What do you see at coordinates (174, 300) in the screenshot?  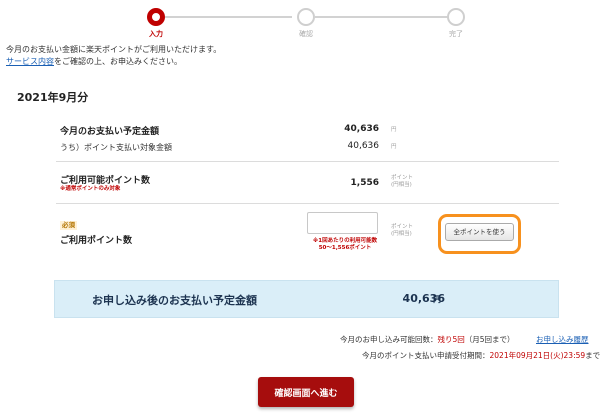 I see `total-amount-label: お申し込み後のお支払い予定金額` at bounding box center [174, 300].